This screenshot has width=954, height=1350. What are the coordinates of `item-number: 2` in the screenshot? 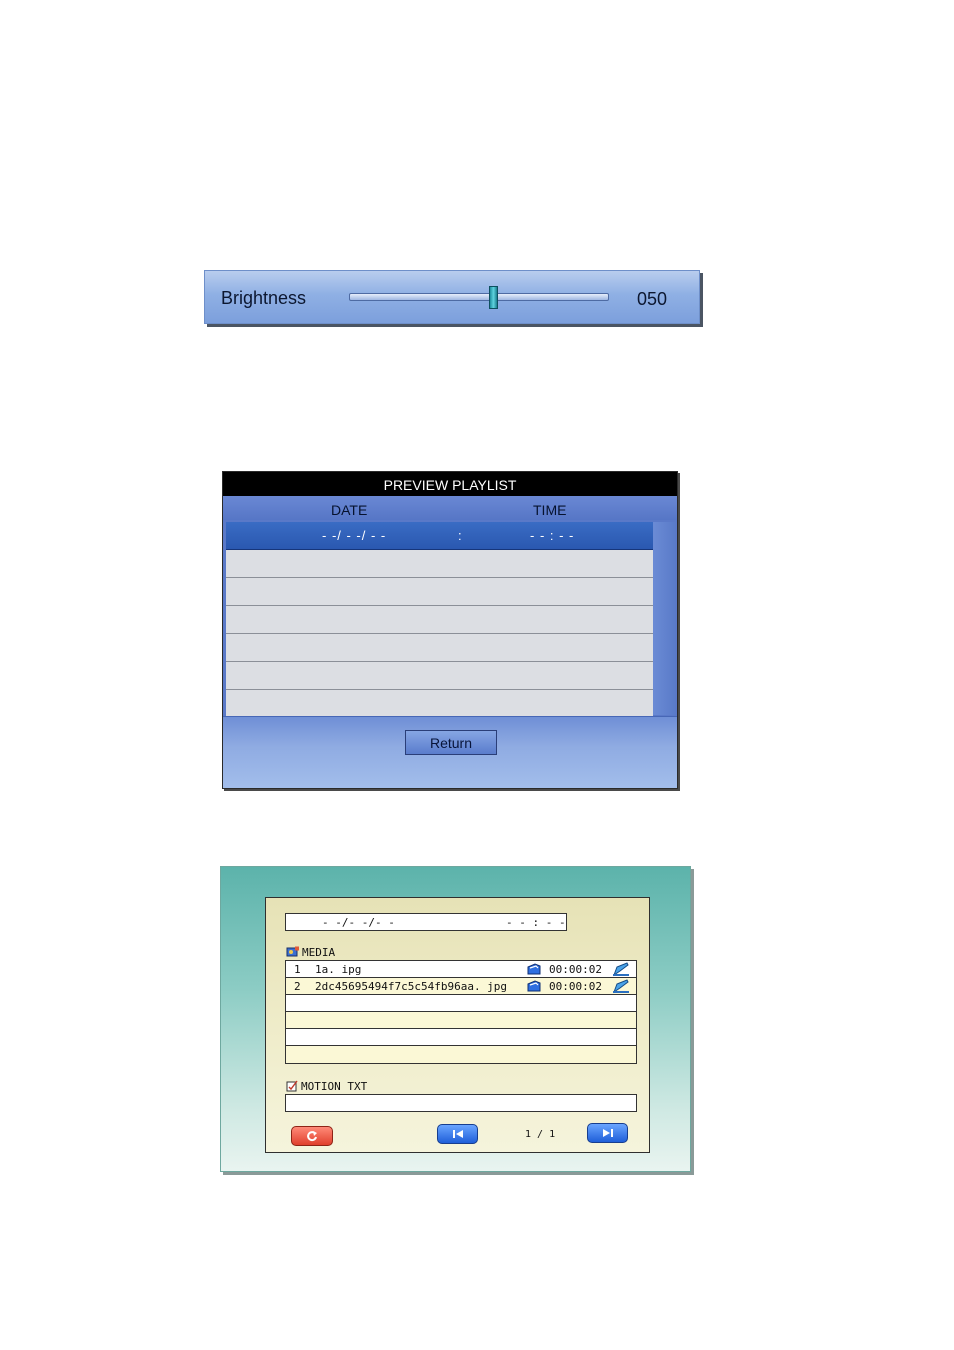 It's located at (297, 986).